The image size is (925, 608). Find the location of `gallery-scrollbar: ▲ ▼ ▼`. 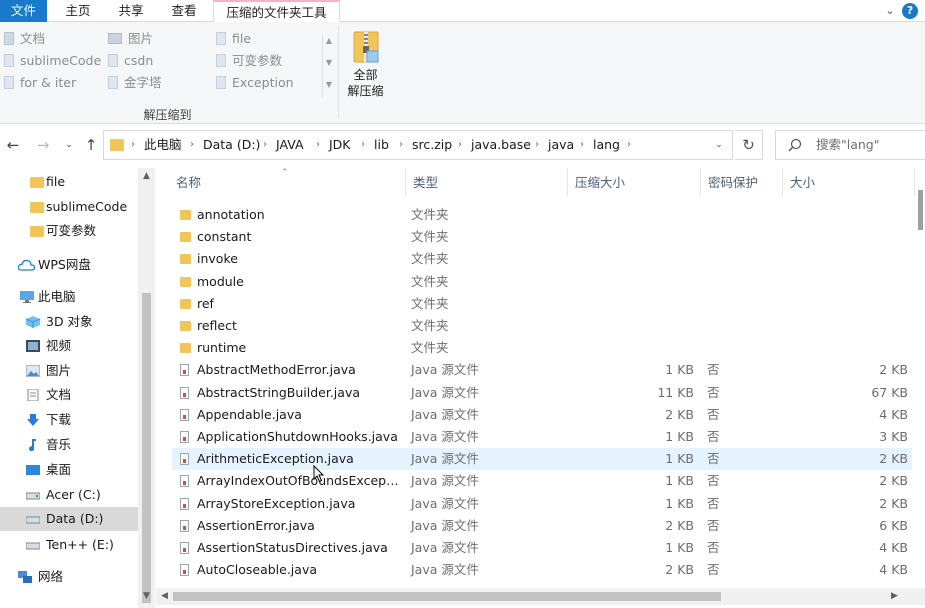

gallery-scrollbar: ▲ ▼ ▼ is located at coordinates (328, 66).